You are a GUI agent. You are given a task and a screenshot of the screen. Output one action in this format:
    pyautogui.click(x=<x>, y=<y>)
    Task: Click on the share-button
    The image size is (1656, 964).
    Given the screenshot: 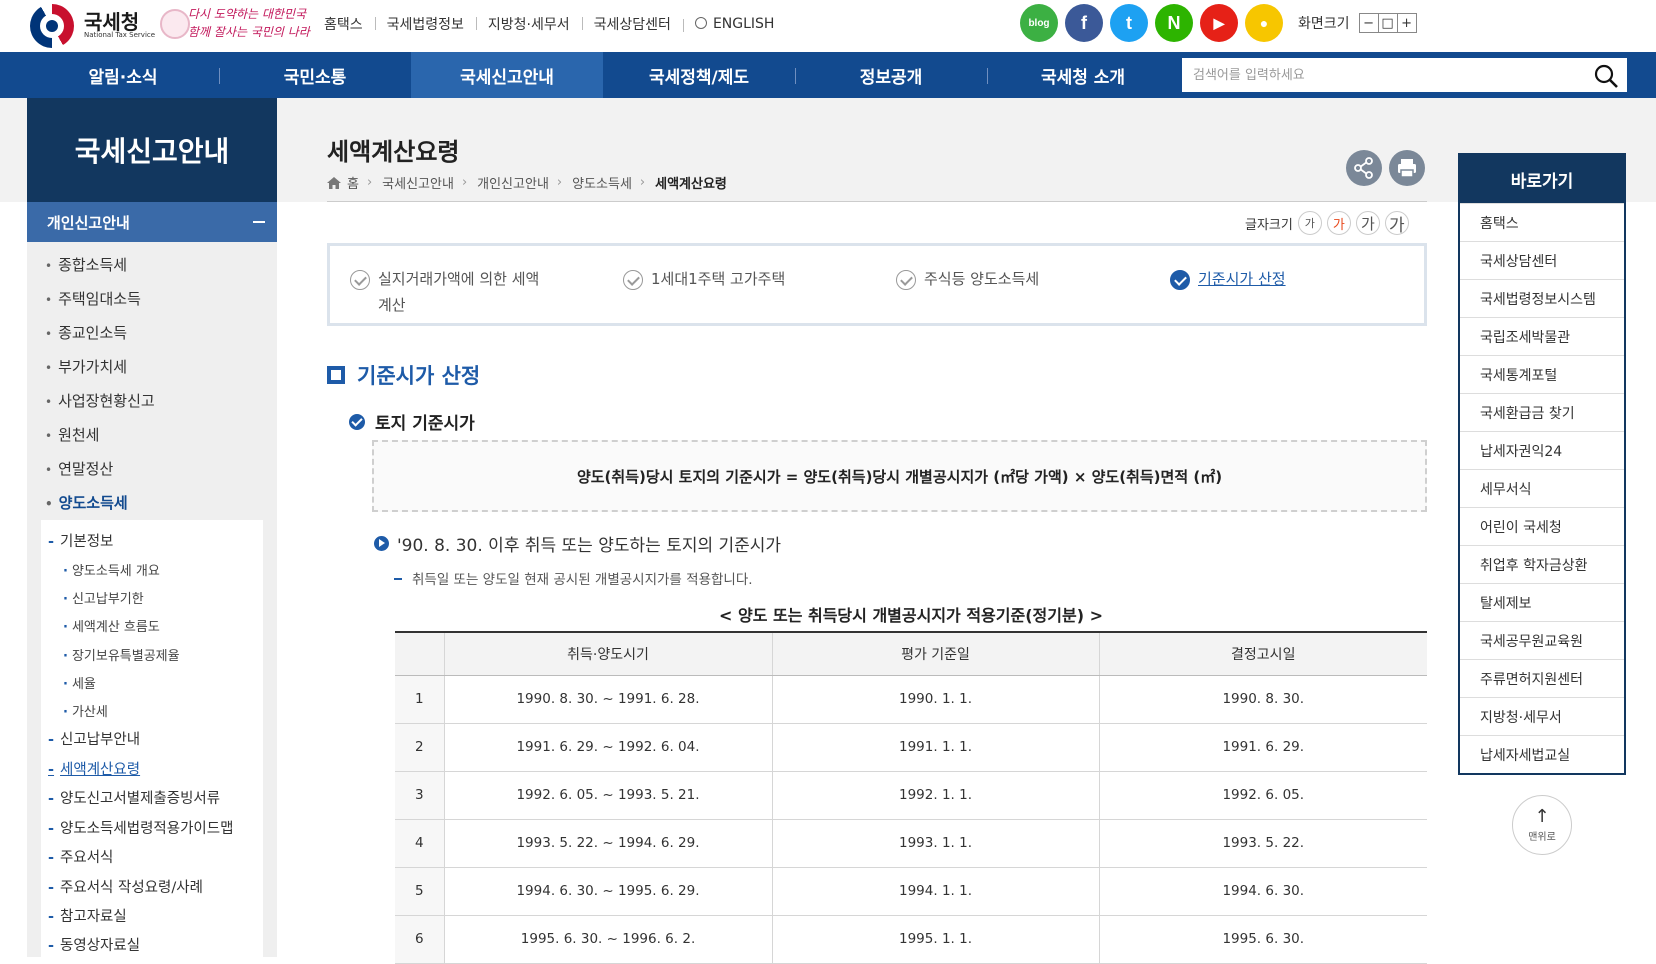 What is the action you would take?
    pyautogui.click(x=1364, y=168)
    